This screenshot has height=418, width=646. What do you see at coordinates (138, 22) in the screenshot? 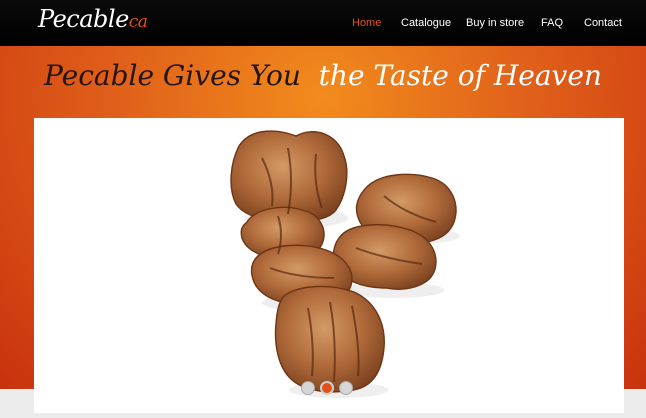
I see `logo-tld: ca` at bounding box center [138, 22].